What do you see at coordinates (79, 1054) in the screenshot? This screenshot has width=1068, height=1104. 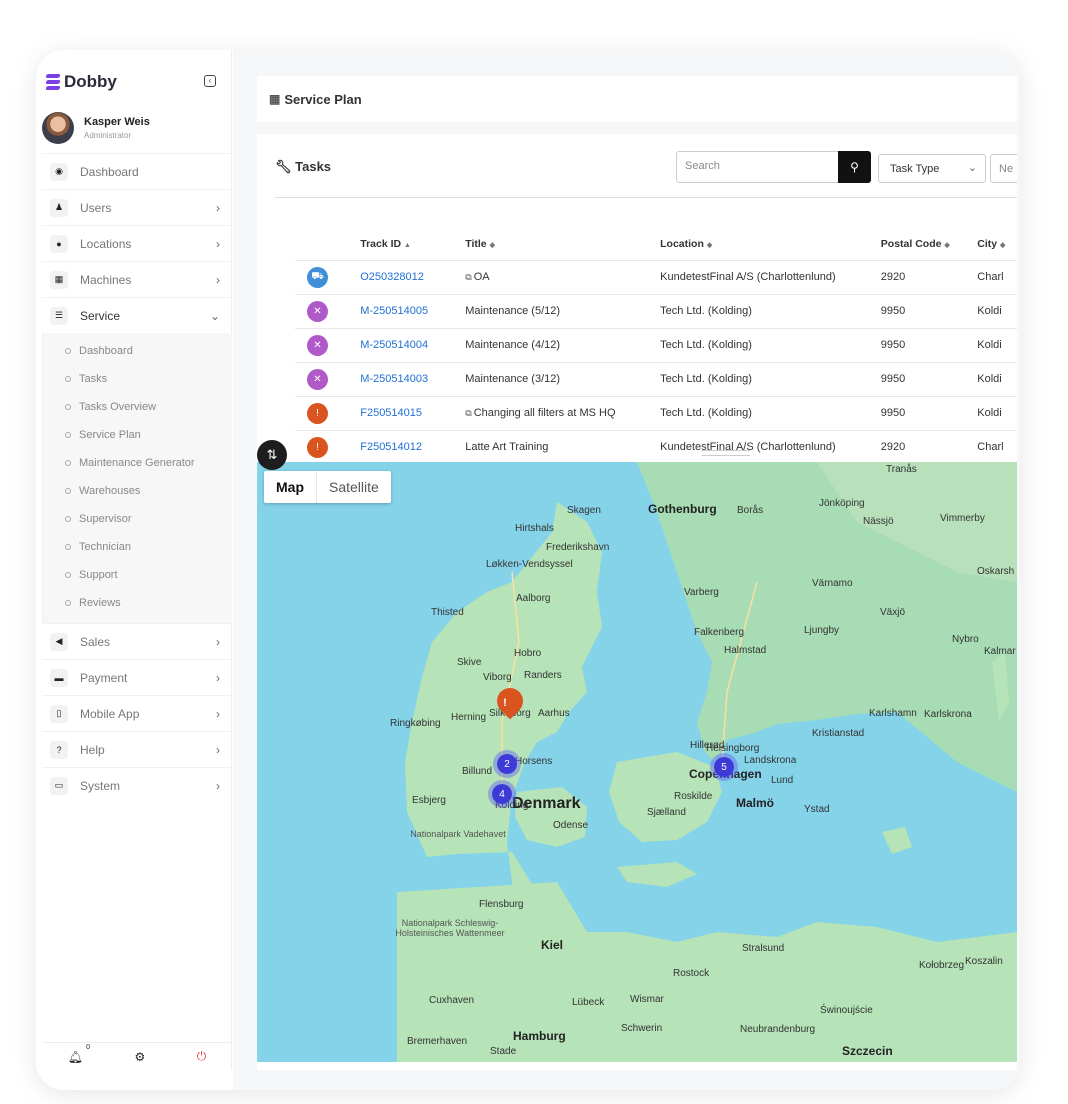 I see `notifications-bell-icon: 🔔︎ 0` at bounding box center [79, 1054].